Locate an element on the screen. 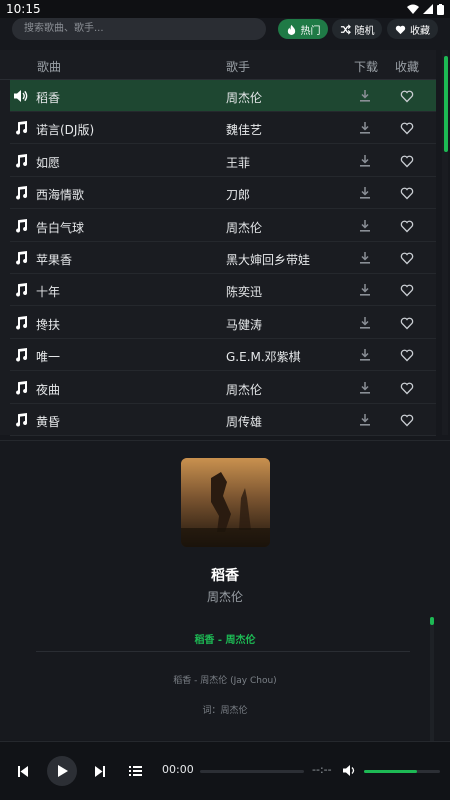 This screenshot has width=450, height=800. header-download: 下载 is located at coordinates (366, 67).